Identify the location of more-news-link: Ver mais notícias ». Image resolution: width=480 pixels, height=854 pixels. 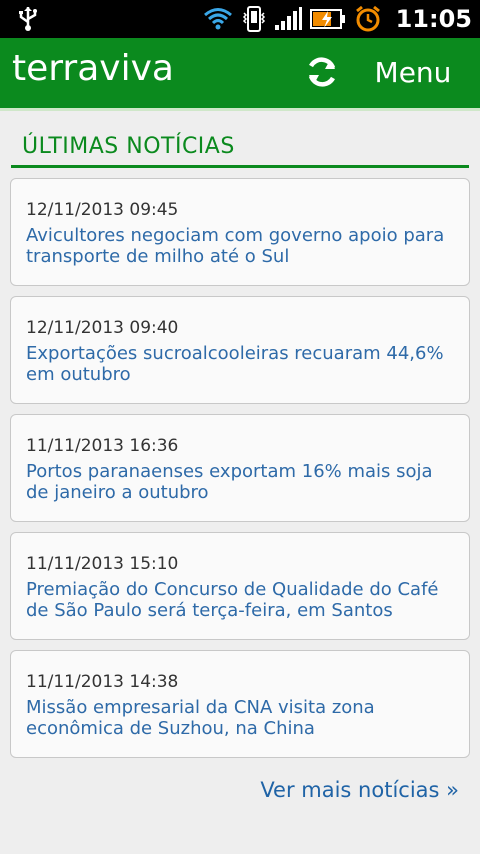
(359, 790).